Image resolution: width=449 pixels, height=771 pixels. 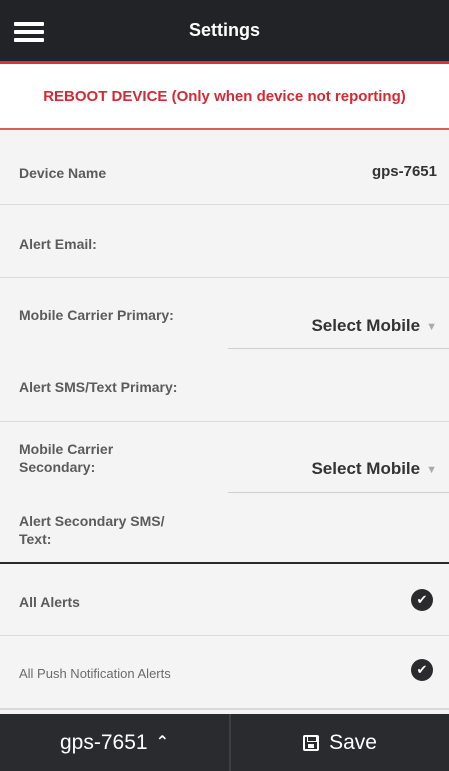 I want to click on alert-email-label: Alert Email:, so click(x=58, y=244).